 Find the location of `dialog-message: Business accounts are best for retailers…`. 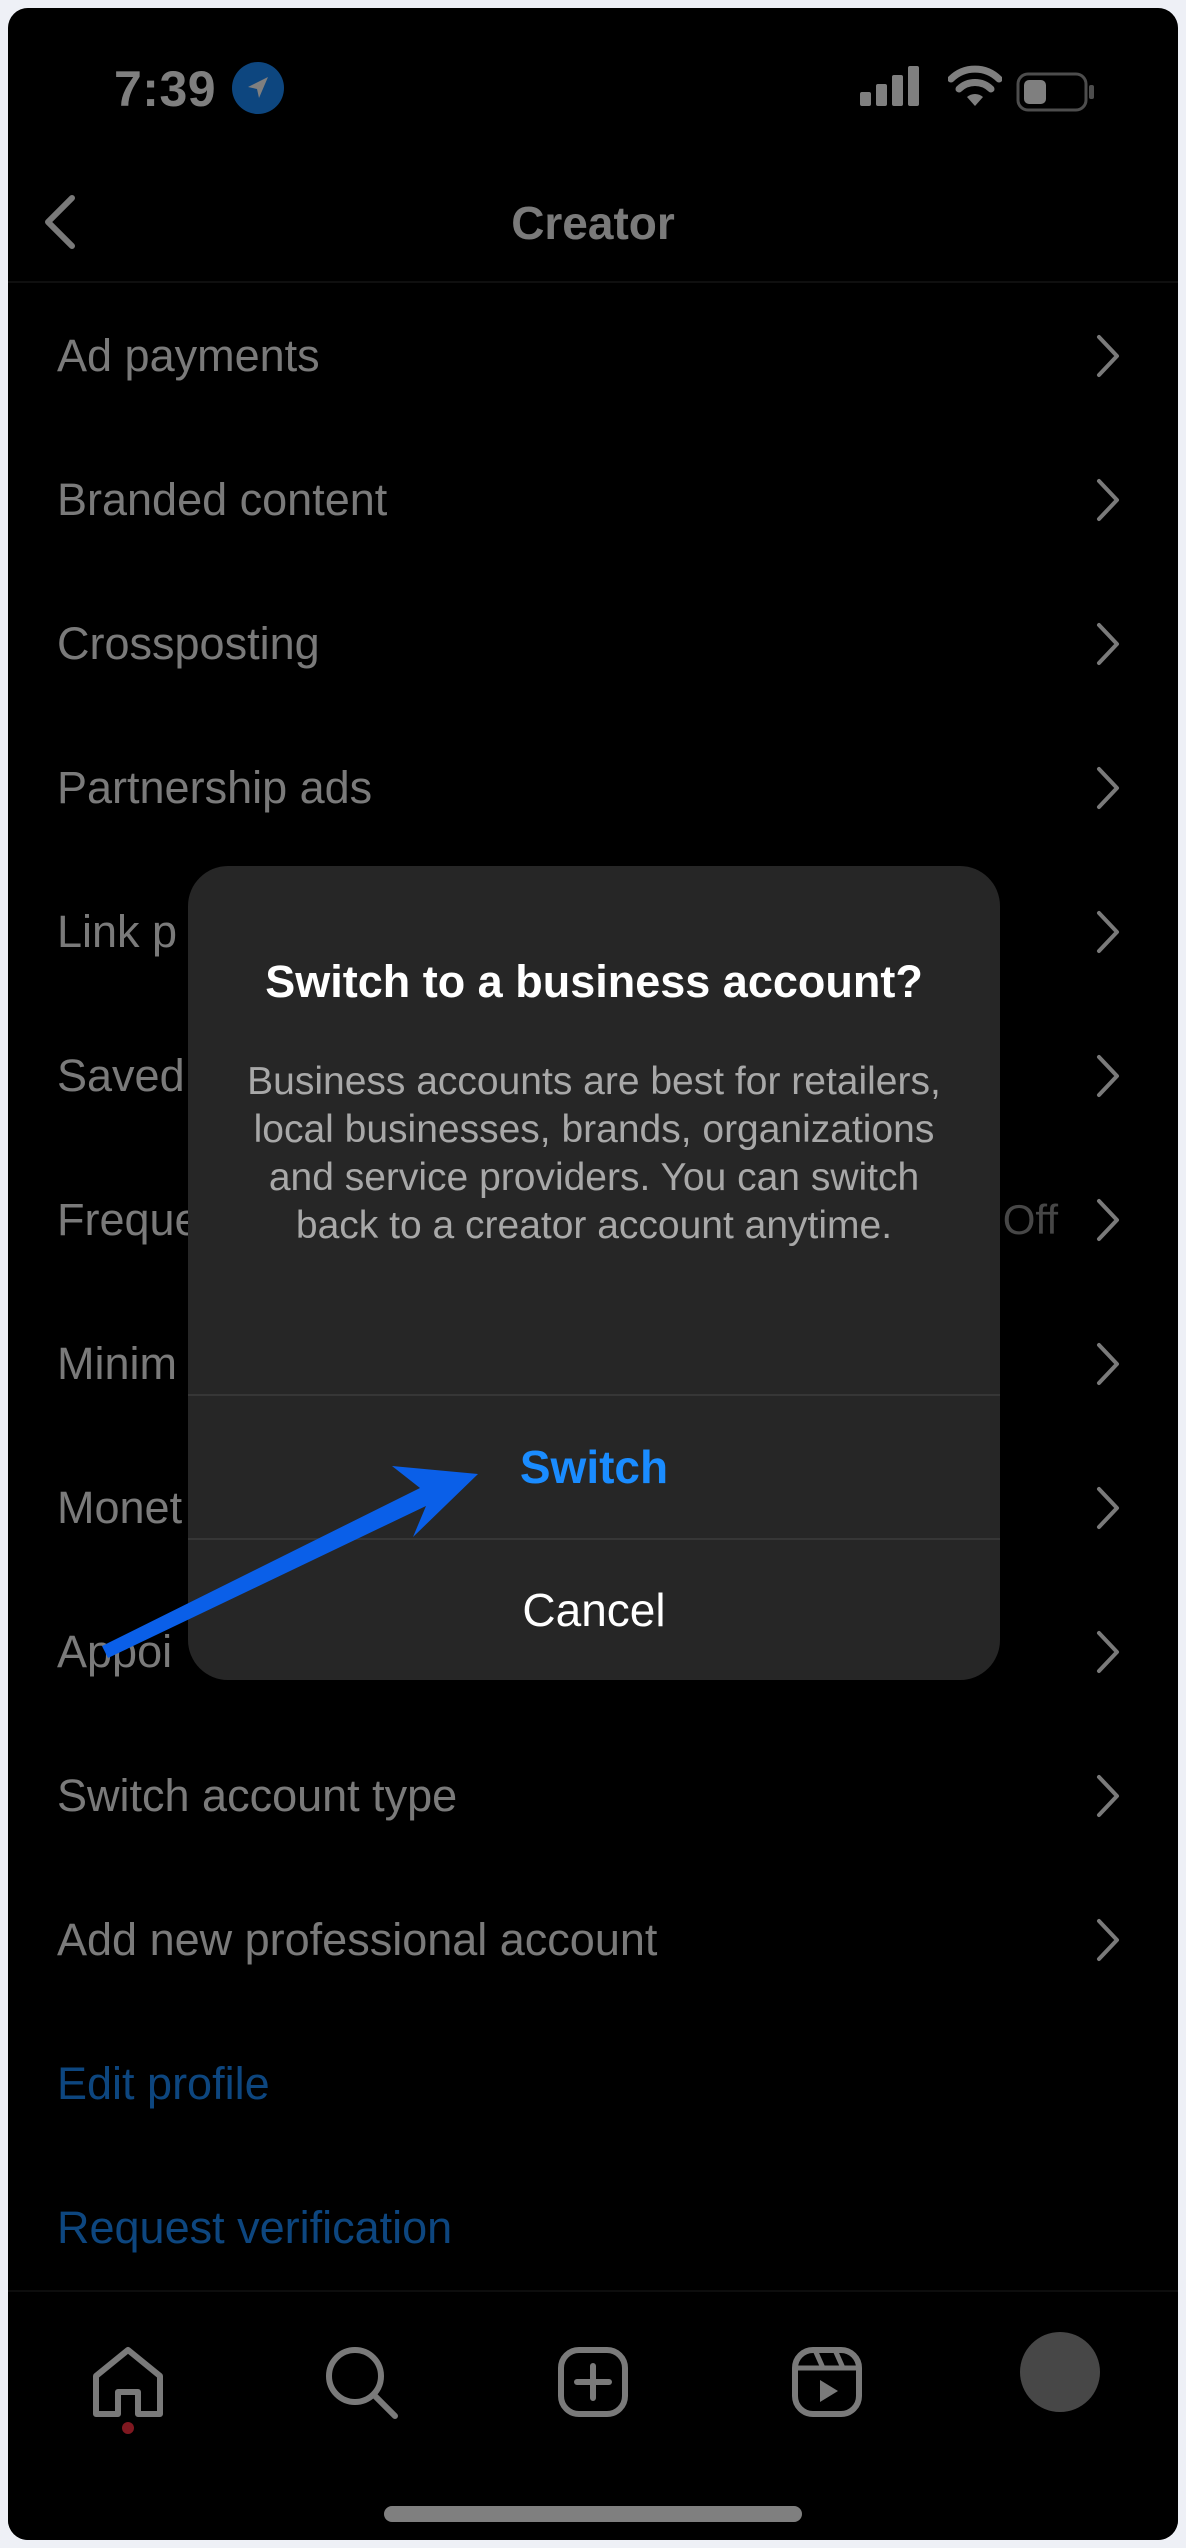

dialog-message: Business accounts are best for retailers… is located at coordinates (594, 1153).